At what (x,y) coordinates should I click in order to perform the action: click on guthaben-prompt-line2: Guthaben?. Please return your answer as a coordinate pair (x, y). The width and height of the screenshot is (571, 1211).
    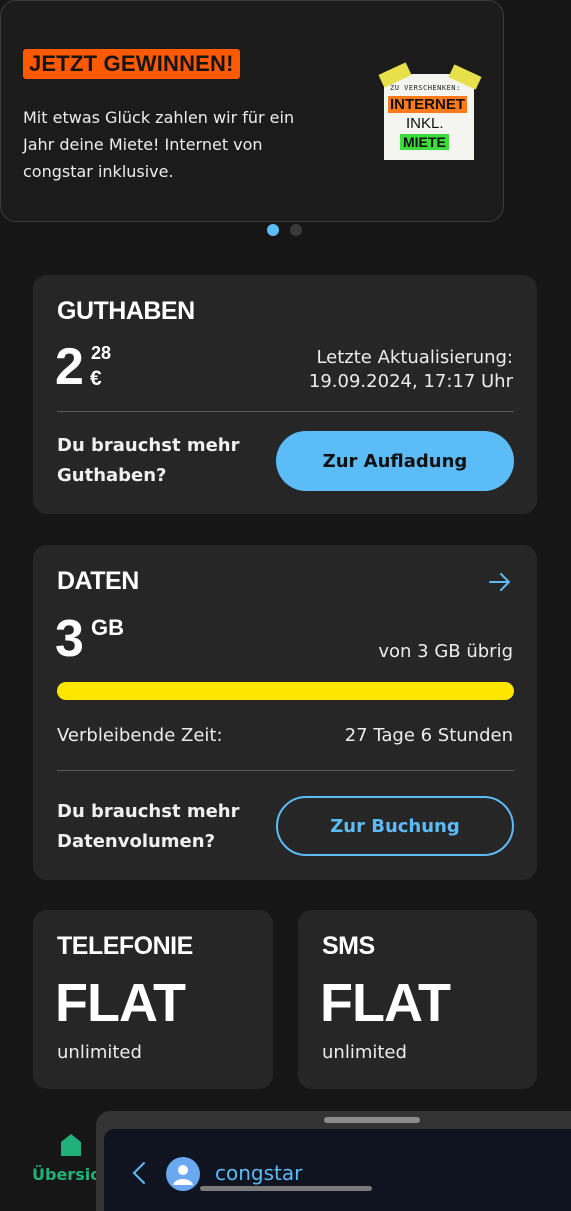
    Looking at the image, I should click on (112, 475).